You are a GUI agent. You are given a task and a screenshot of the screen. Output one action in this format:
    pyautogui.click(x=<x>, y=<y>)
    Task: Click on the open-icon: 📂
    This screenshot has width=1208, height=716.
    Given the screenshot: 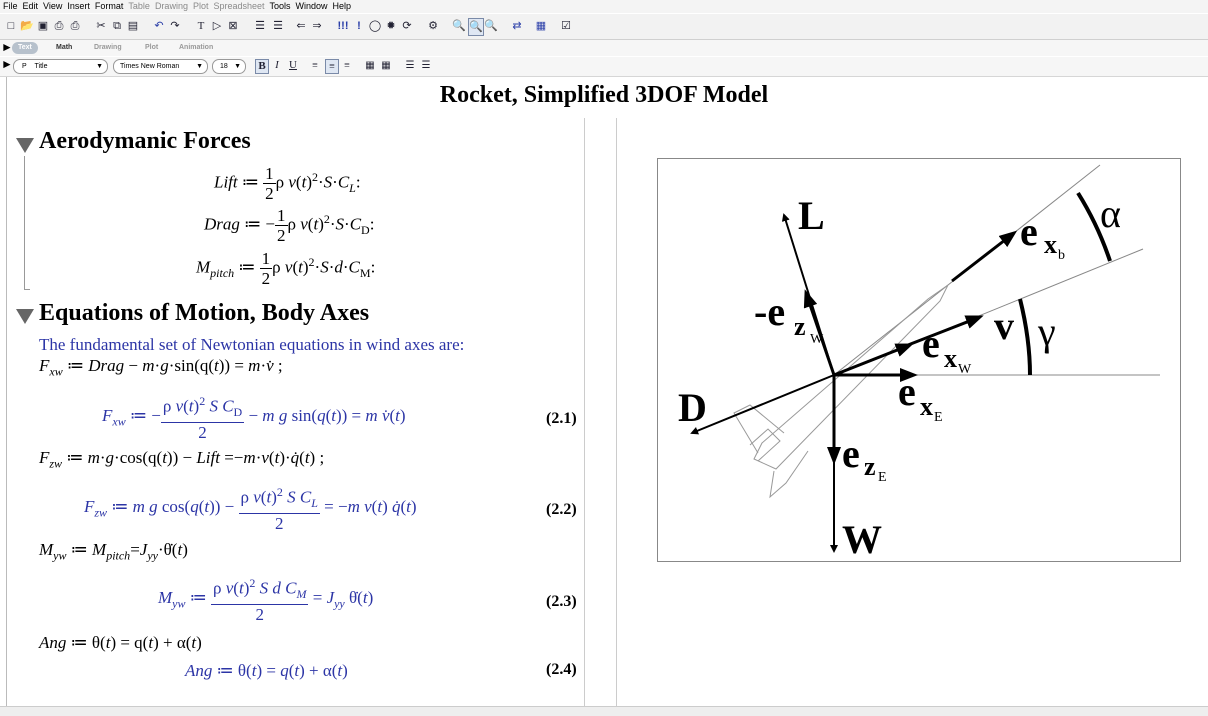 What is the action you would take?
    pyautogui.click(x=27, y=26)
    